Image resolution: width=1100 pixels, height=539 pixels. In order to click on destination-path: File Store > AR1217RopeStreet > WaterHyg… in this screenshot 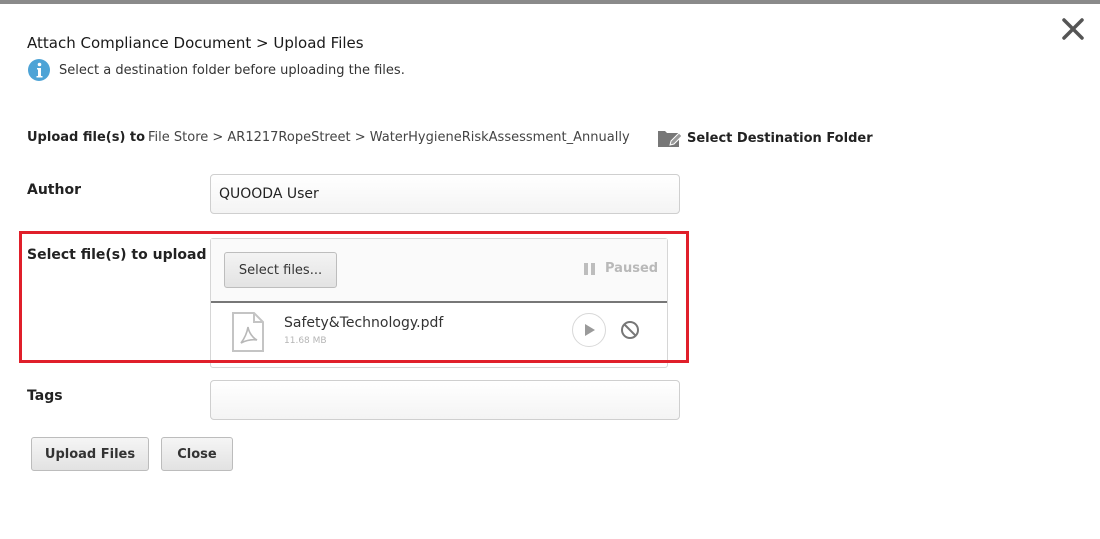, I will do `click(389, 137)`.